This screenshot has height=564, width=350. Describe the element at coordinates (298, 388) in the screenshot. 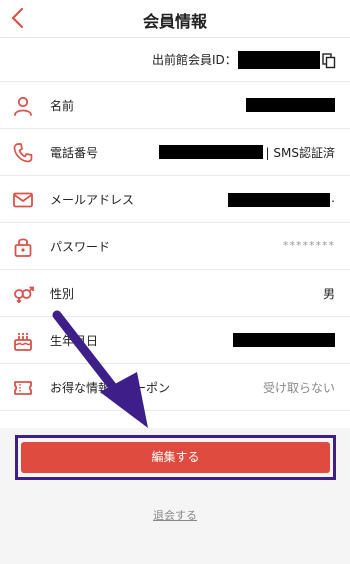

I see `coupon-value: 受け取らない` at that location.